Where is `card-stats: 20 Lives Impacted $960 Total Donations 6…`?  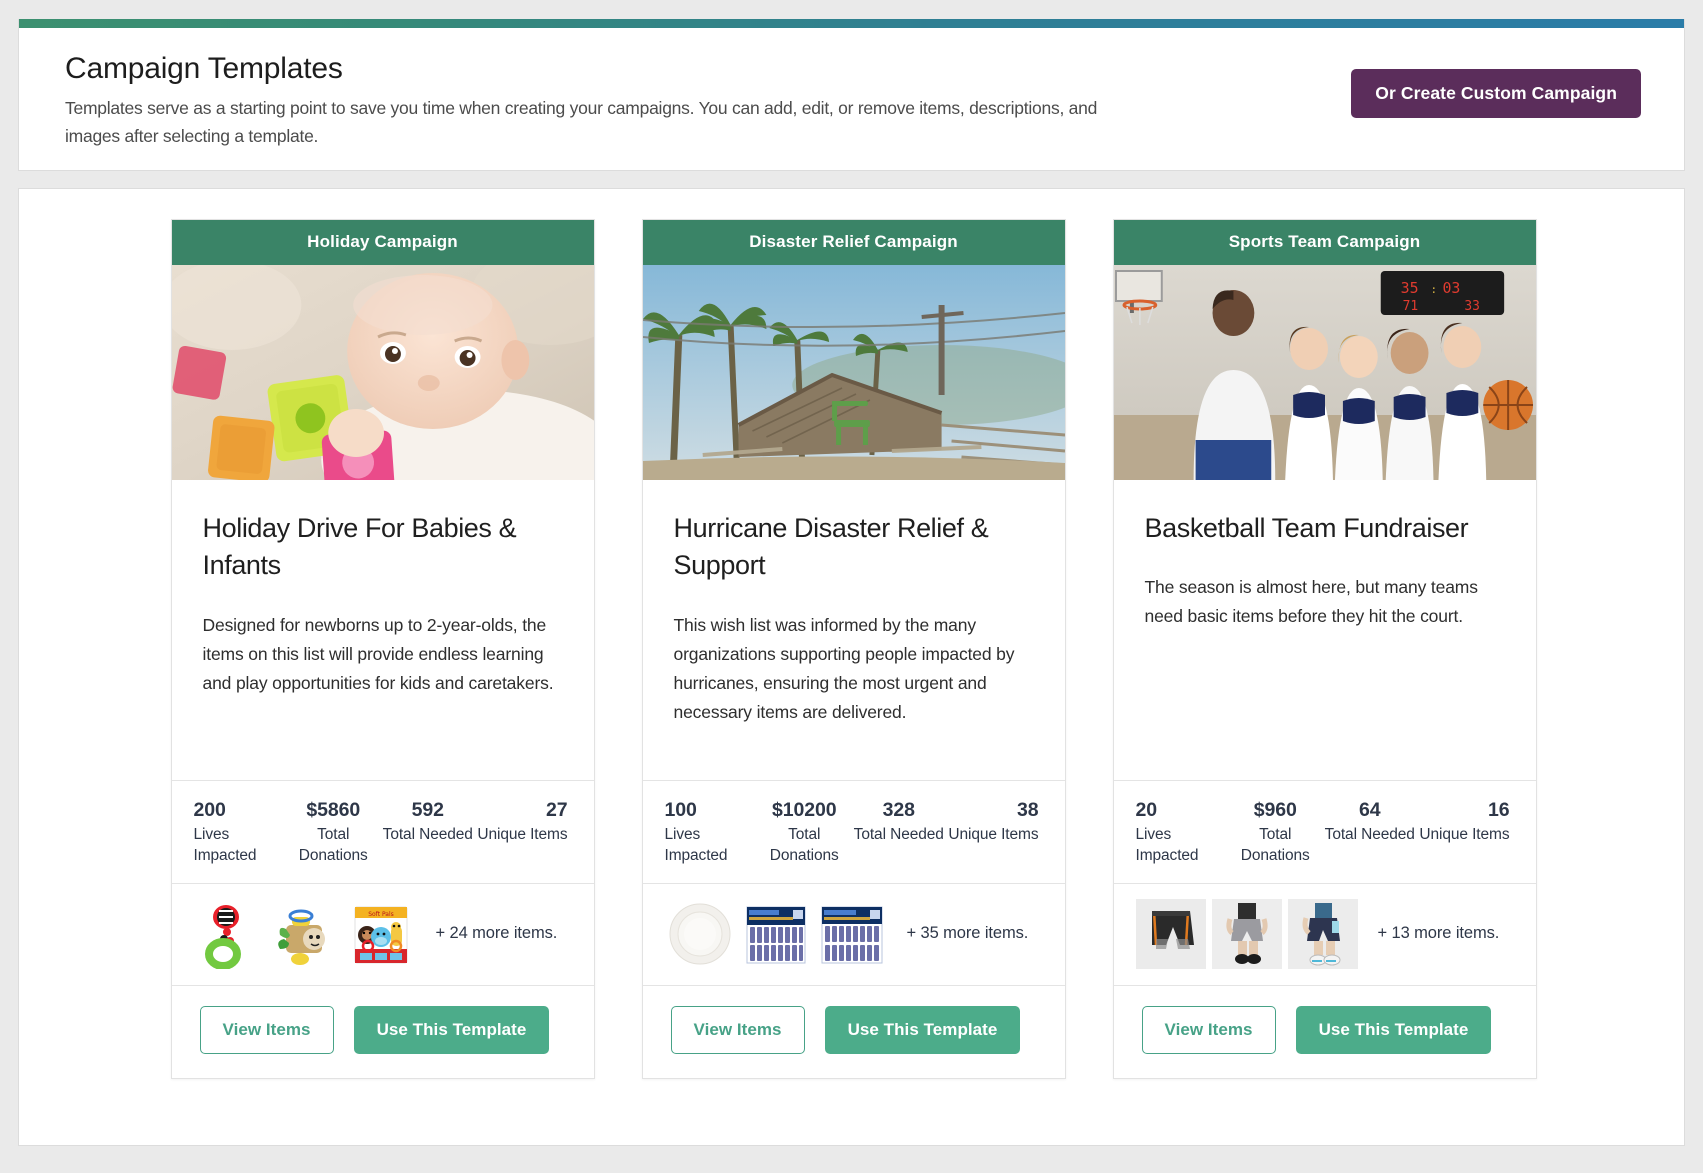
card-stats: 20 Lives Impacted $960 Total Donations 6… is located at coordinates (1324, 831).